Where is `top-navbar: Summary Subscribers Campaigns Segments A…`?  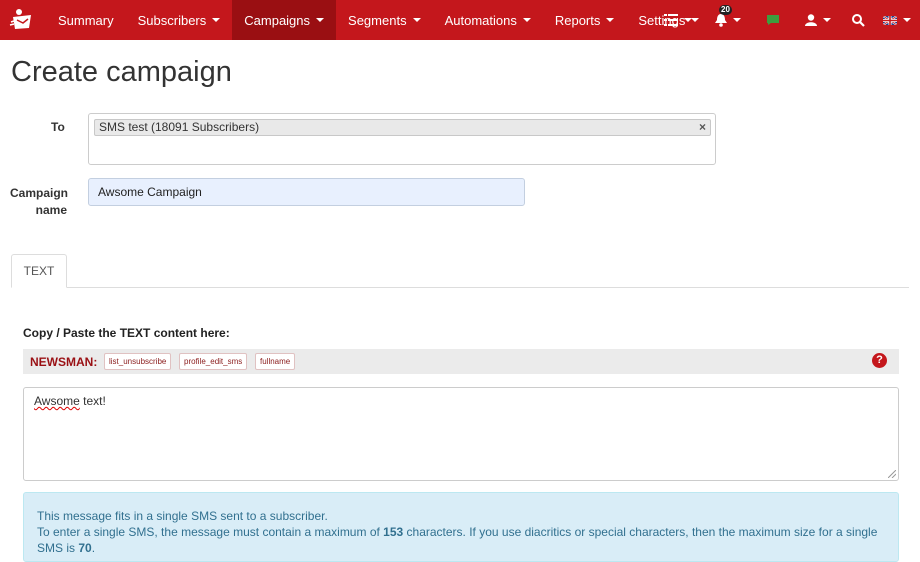 top-navbar: Summary Subscribers Campaigns Segments A… is located at coordinates (460, 20).